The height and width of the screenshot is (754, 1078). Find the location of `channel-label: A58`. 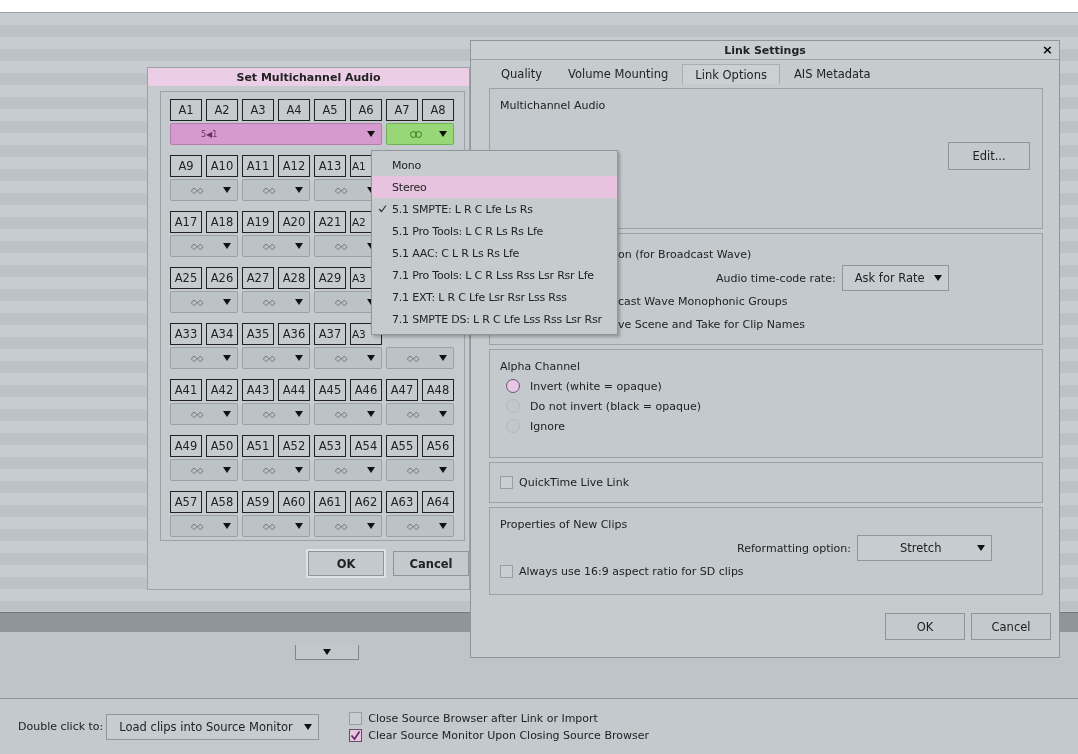

channel-label: A58 is located at coordinates (222, 502).